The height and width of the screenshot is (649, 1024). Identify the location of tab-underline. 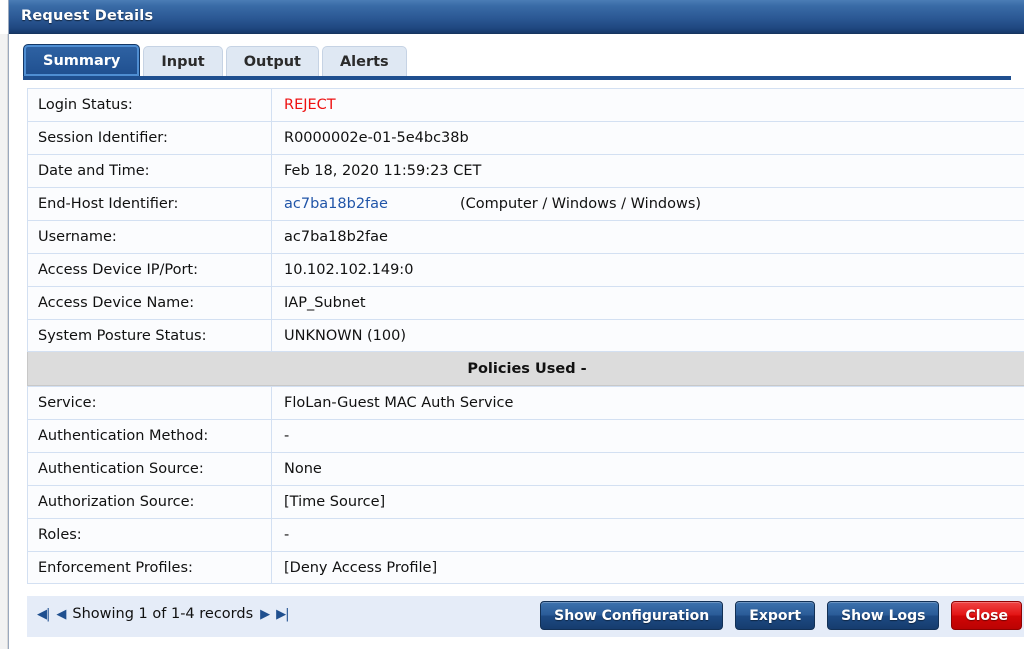
(517, 78).